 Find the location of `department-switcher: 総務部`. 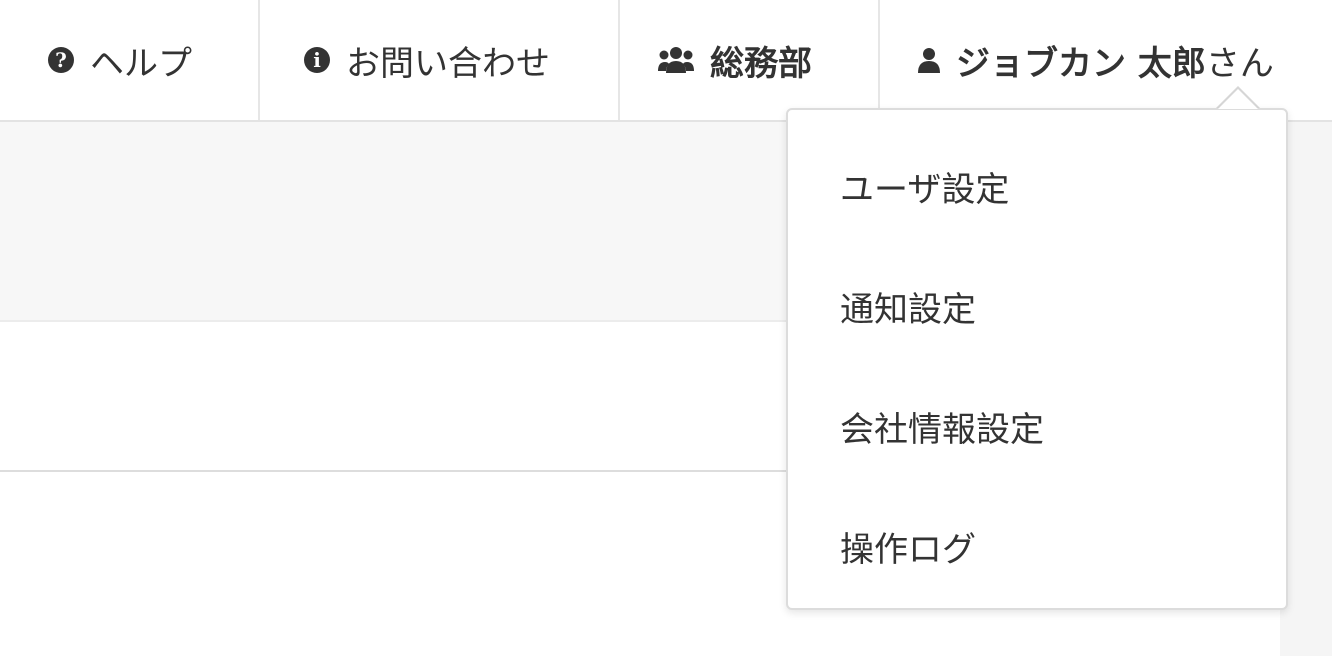

department-switcher: 総務部 is located at coordinates (748, 60).